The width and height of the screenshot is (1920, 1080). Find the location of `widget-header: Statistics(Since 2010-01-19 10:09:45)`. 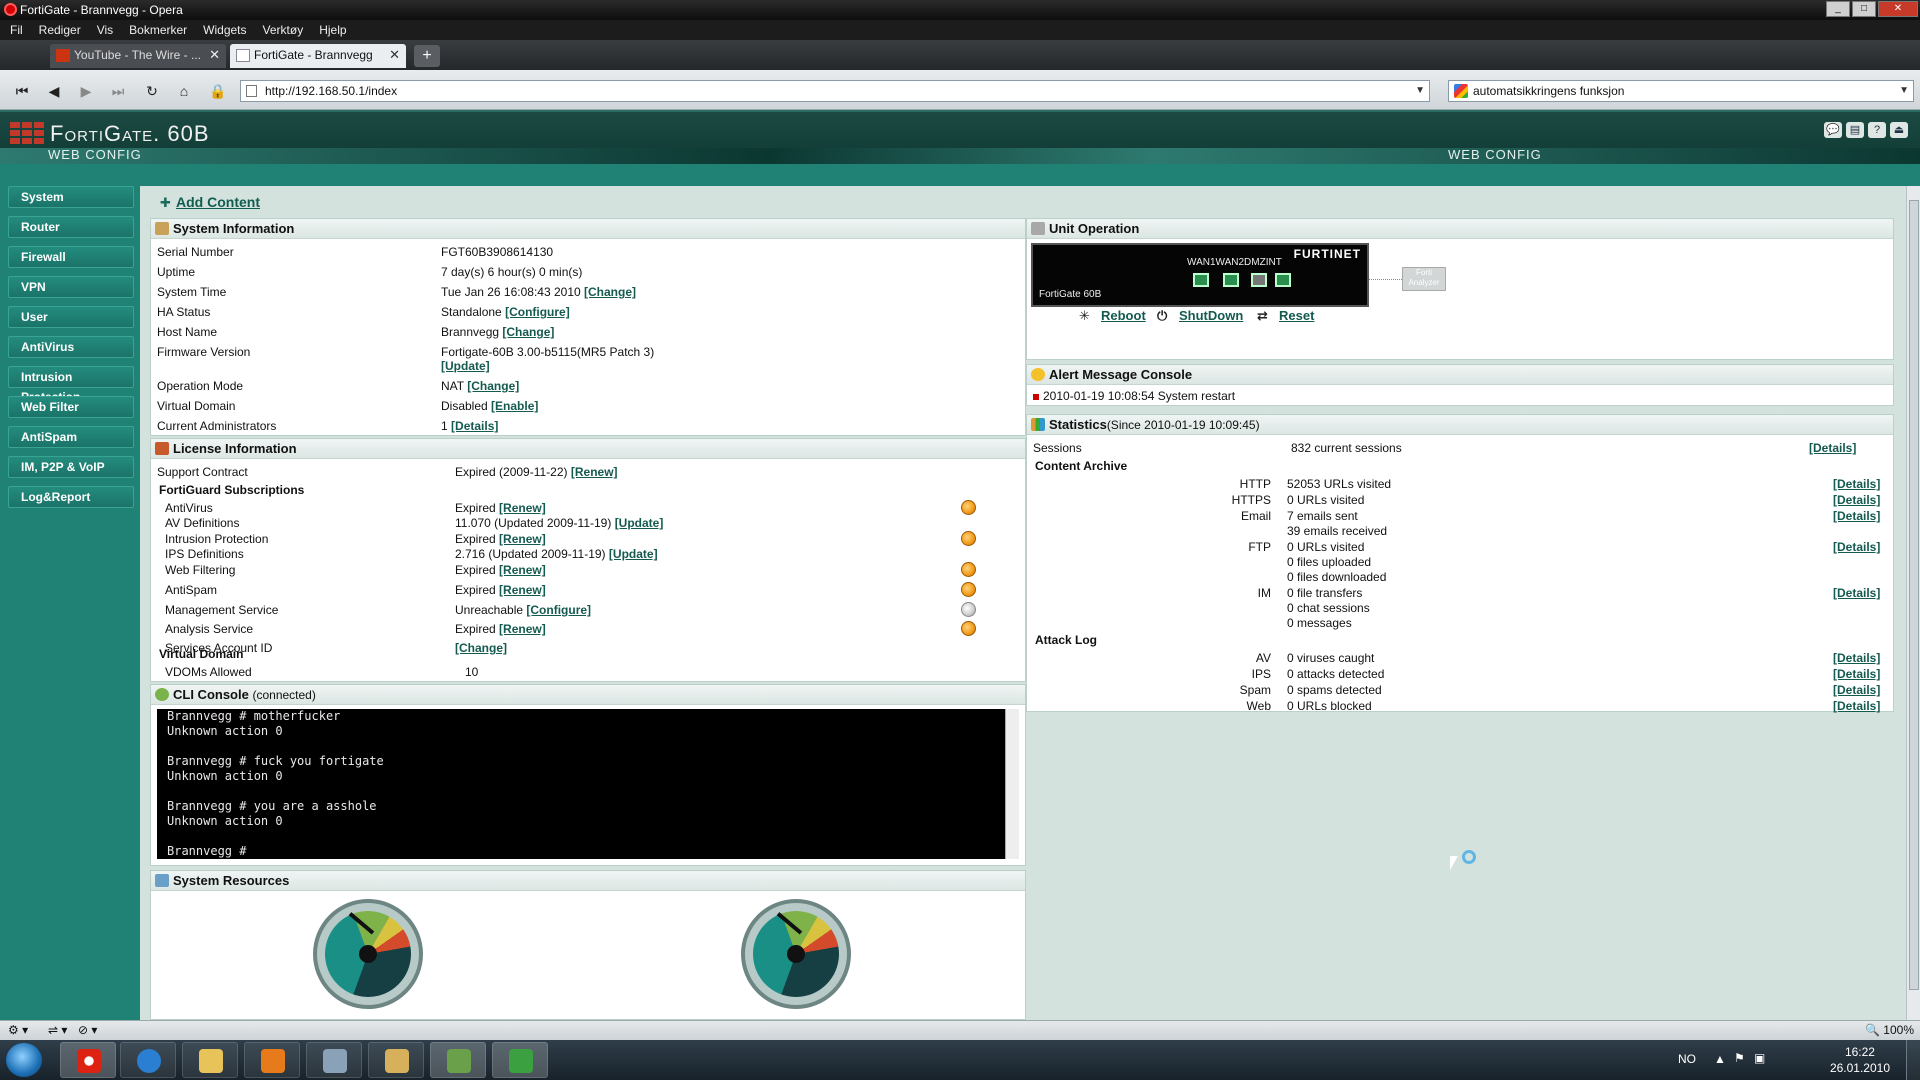

widget-header: Statistics(Since 2010-01-19 10:09:45) is located at coordinates (1460, 425).